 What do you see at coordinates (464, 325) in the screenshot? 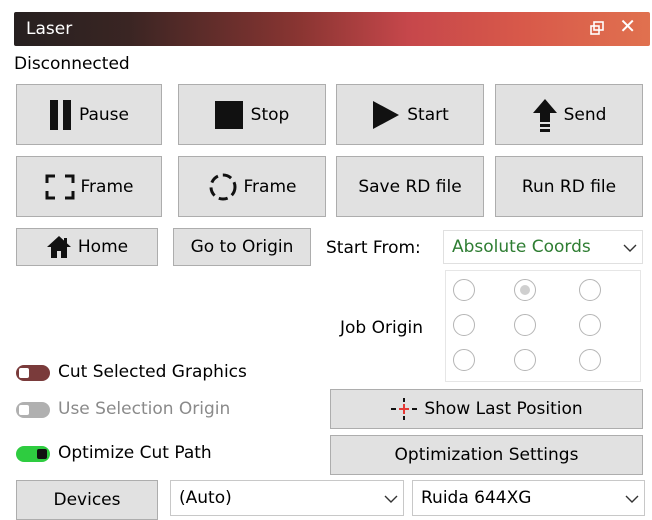
I see `origin-radio-middle-left` at bounding box center [464, 325].